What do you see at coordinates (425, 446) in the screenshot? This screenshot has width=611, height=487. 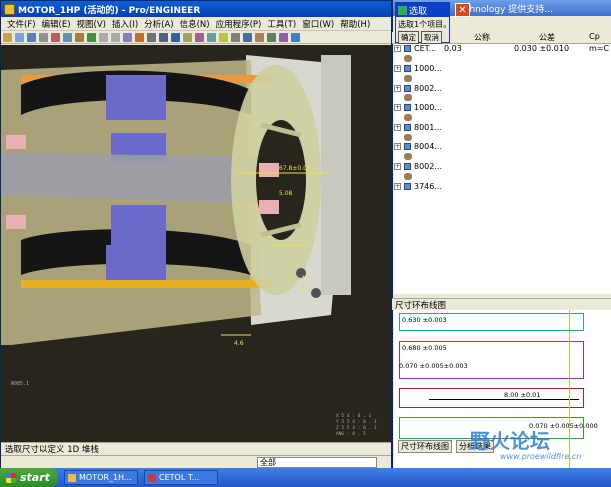 I see `tab-stack-diagram: 尺寸环布线图` at bounding box center [425, 446].